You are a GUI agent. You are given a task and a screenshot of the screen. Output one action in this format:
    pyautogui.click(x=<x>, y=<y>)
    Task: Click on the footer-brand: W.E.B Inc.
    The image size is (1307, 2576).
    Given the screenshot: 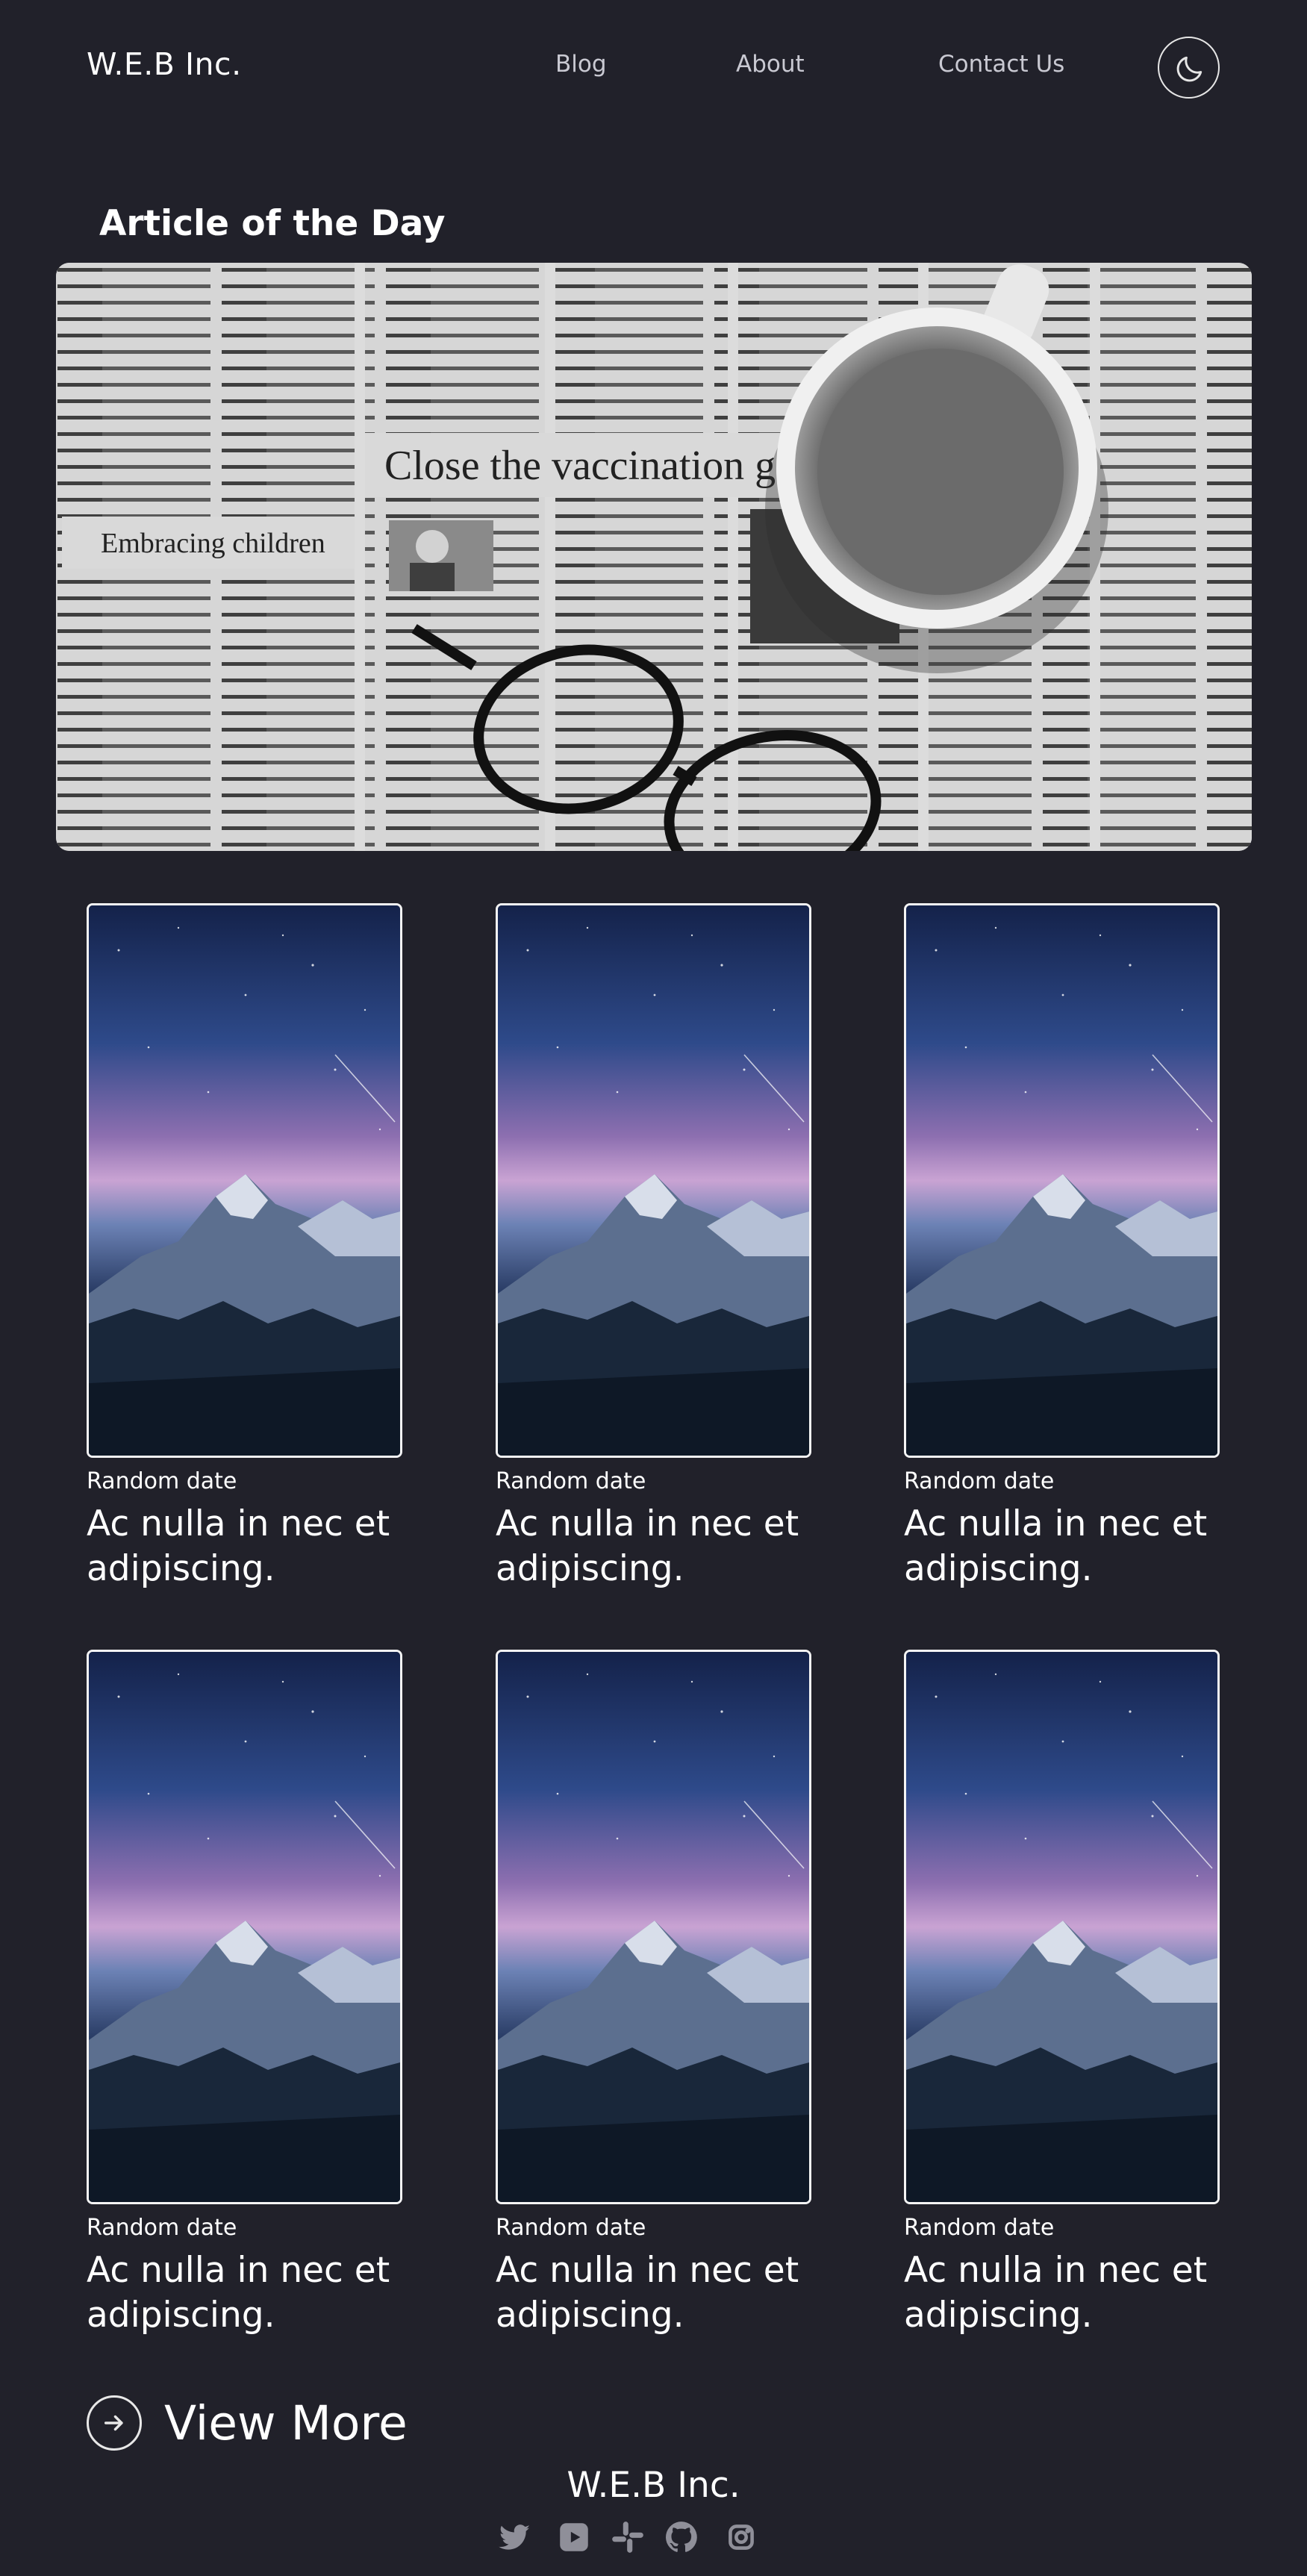 What is the action you would take?
    pyautogui.click(x=653, y=2485)
    